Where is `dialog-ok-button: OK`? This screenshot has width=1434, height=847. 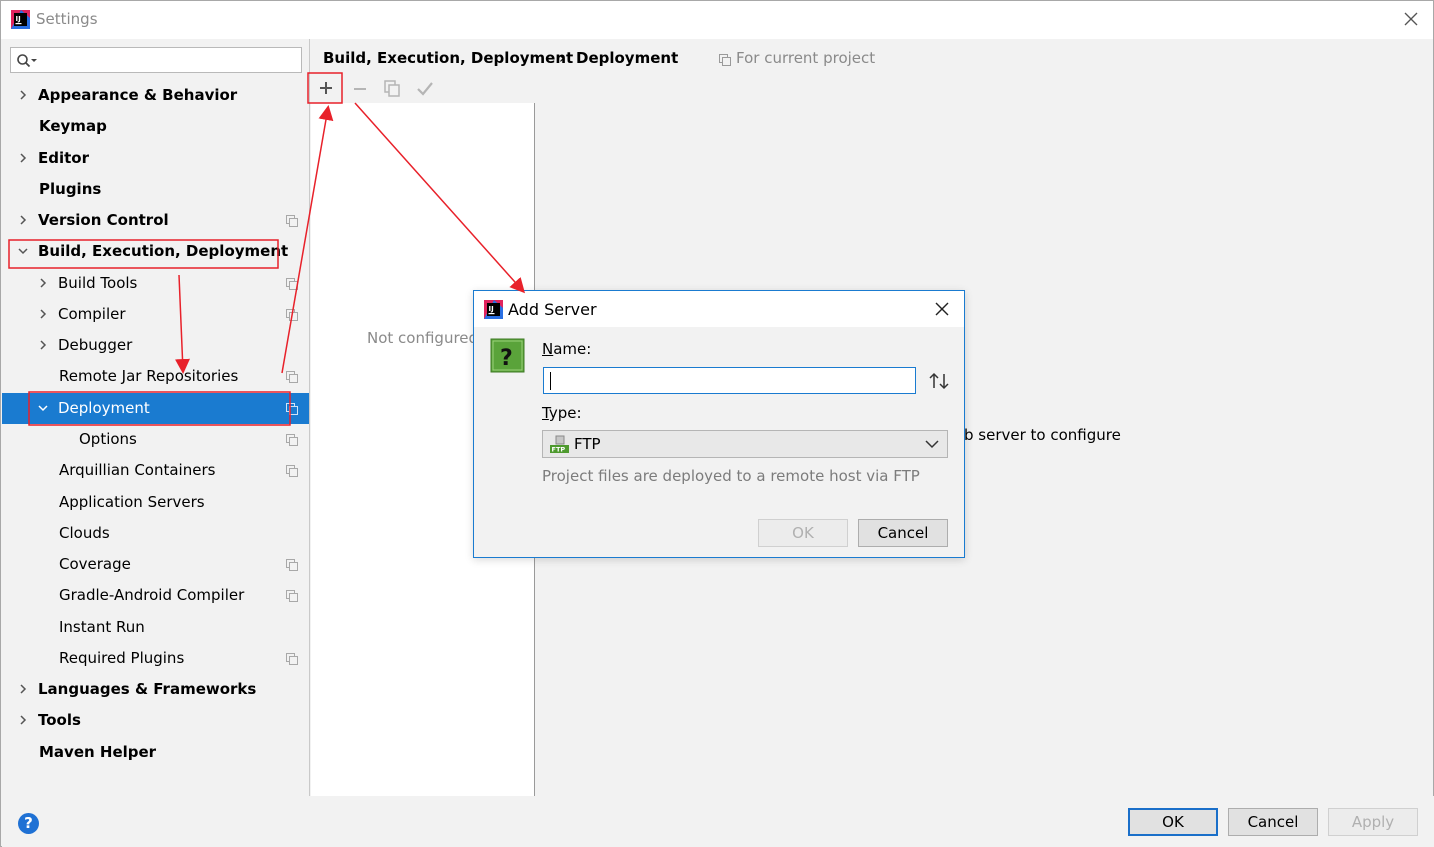
dialog-ok-button: OK is located at coordinates (803, 533).